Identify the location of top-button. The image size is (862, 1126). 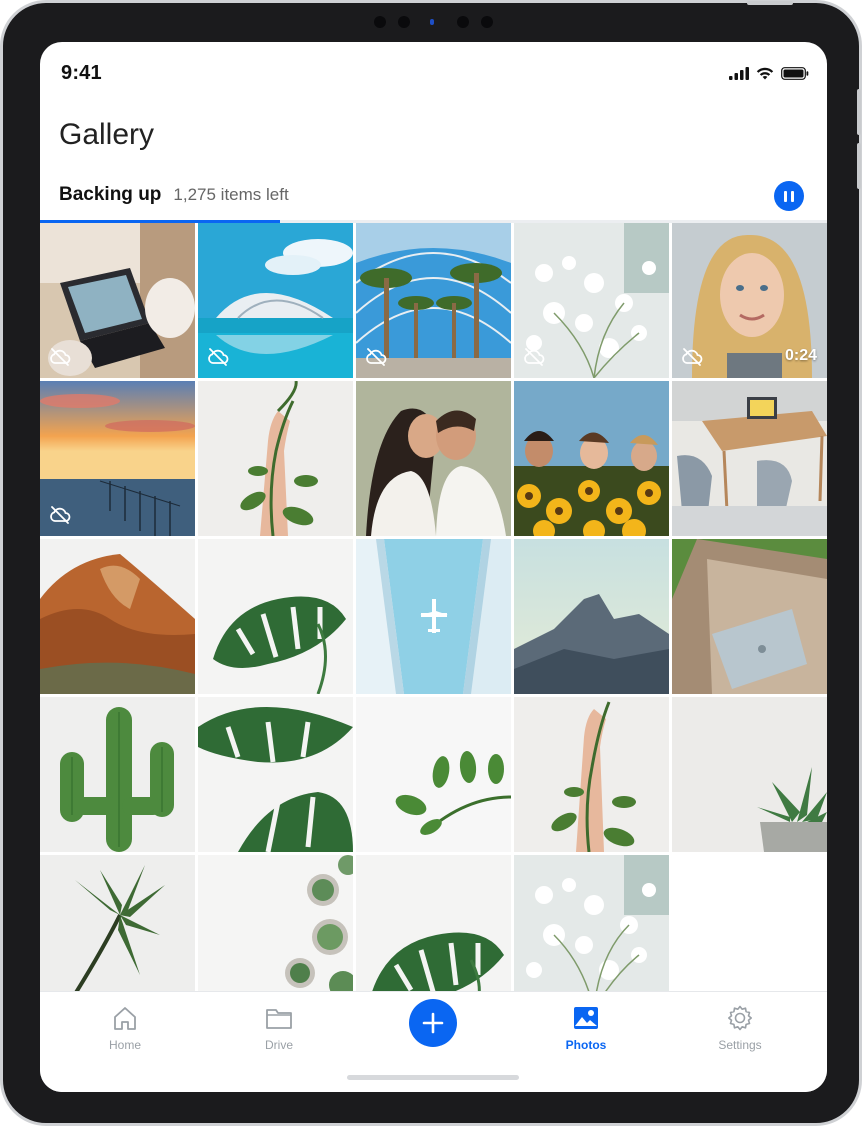
(770, 3).